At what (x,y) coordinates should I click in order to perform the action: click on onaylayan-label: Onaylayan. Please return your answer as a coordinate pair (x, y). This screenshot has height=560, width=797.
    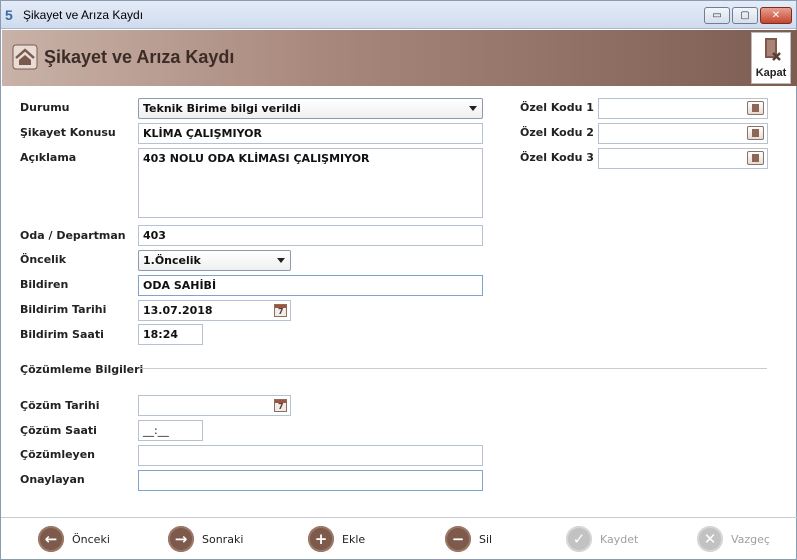
    Looking at the image, I should click on (52, 479).